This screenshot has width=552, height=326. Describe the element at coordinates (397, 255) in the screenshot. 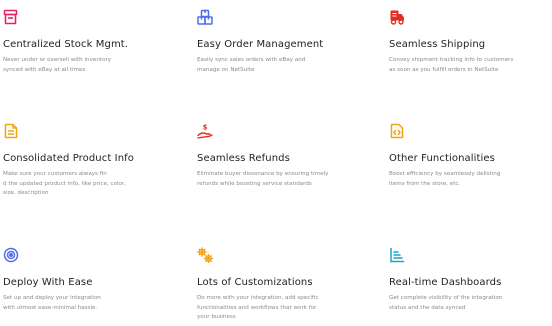

I see `dashboard-chart-icon` at that location.